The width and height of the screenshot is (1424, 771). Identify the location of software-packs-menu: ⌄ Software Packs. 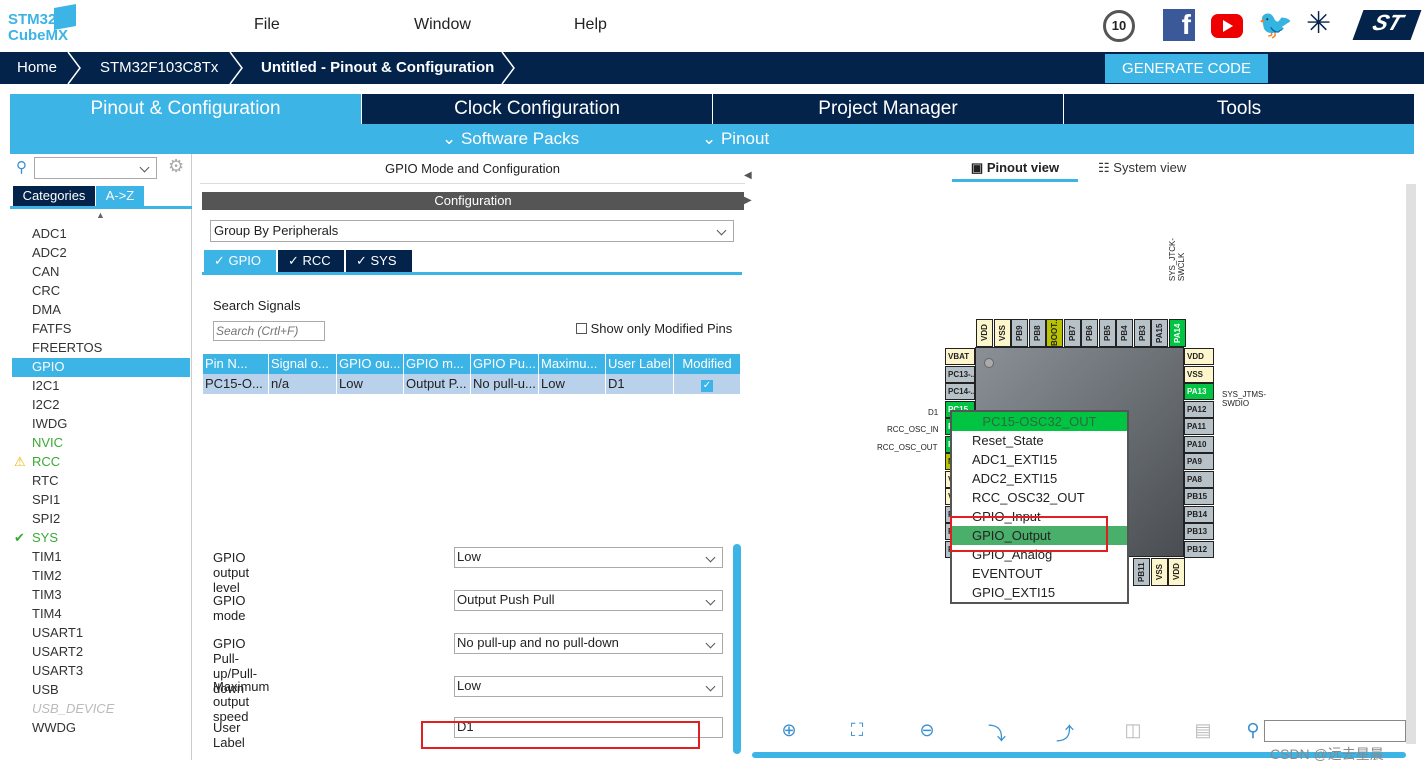
(510, 139).